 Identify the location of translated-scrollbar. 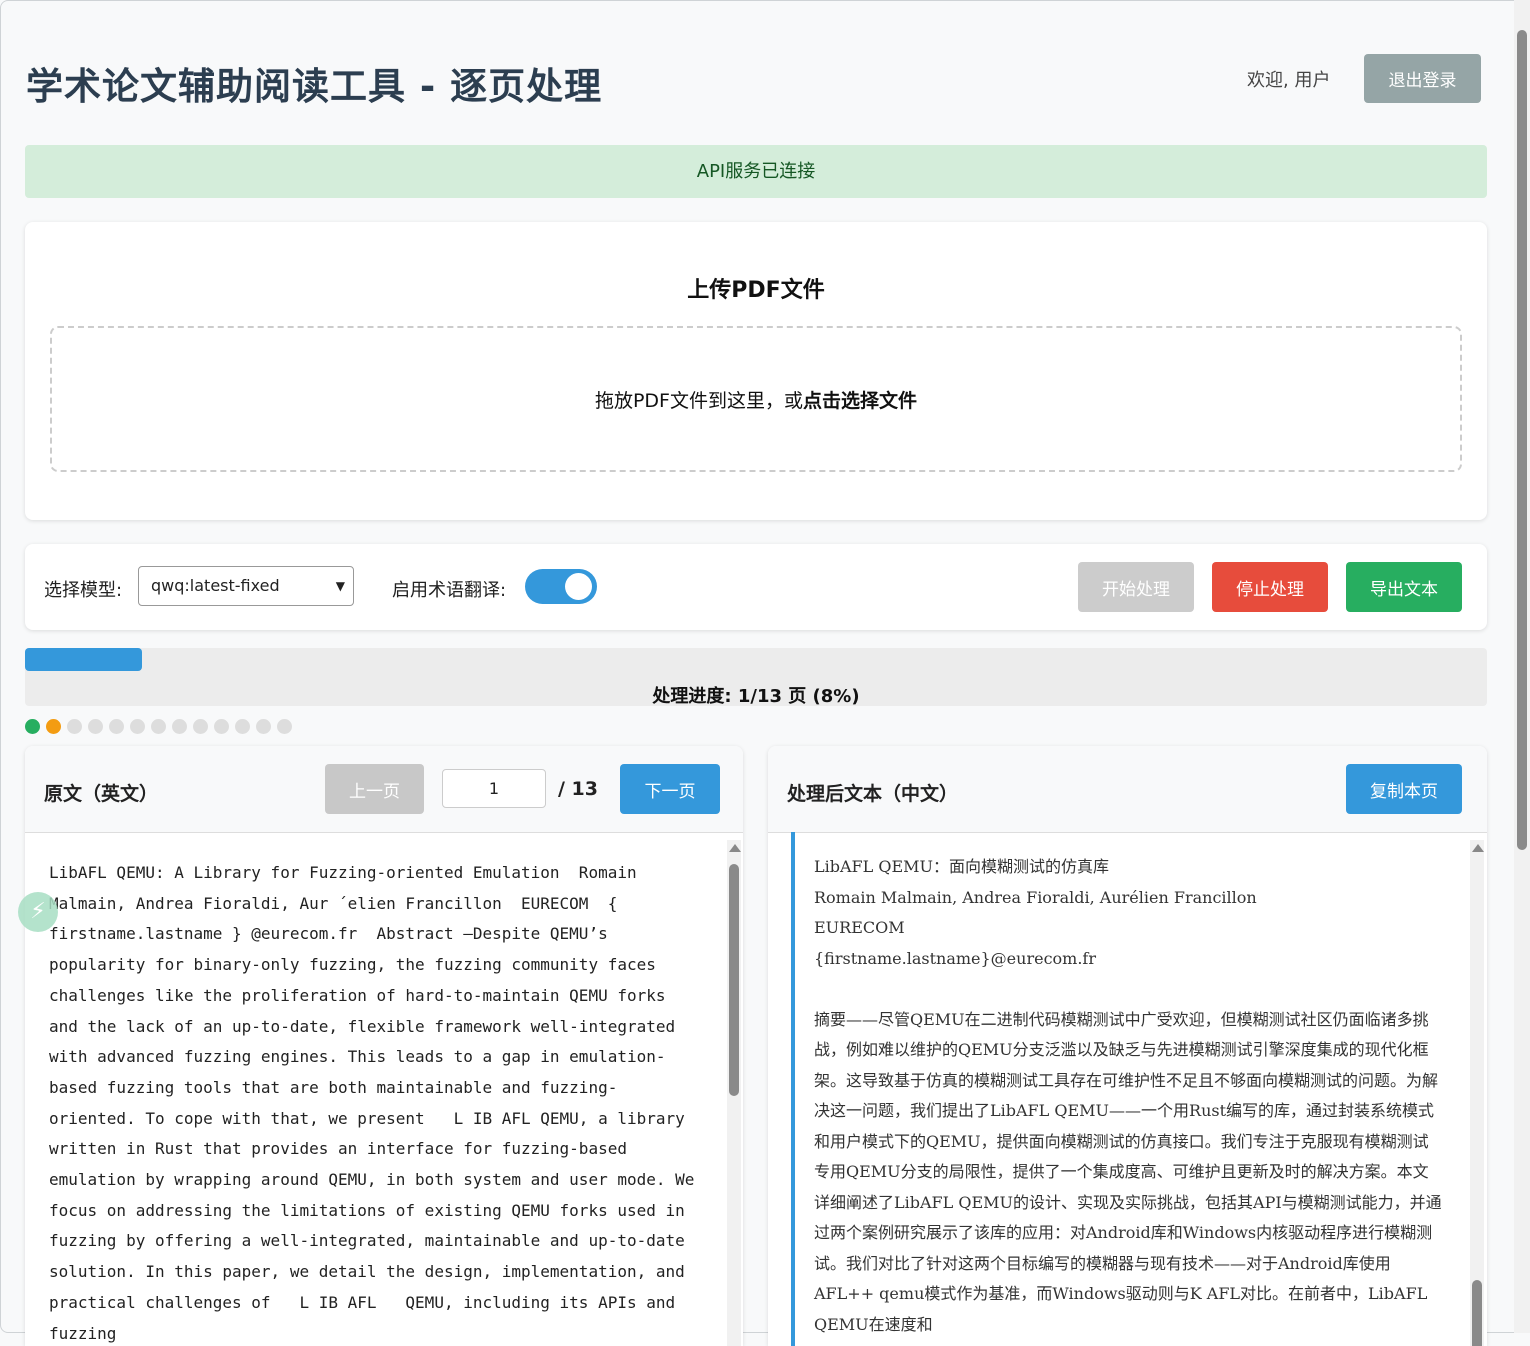
(1477, 1093).